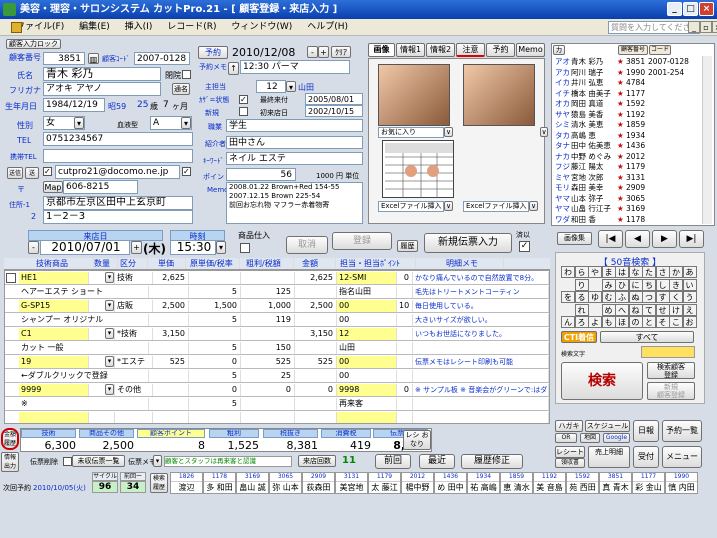  I want to click on recent-customer: 1934 祐 高嶋, so click(483, 483).